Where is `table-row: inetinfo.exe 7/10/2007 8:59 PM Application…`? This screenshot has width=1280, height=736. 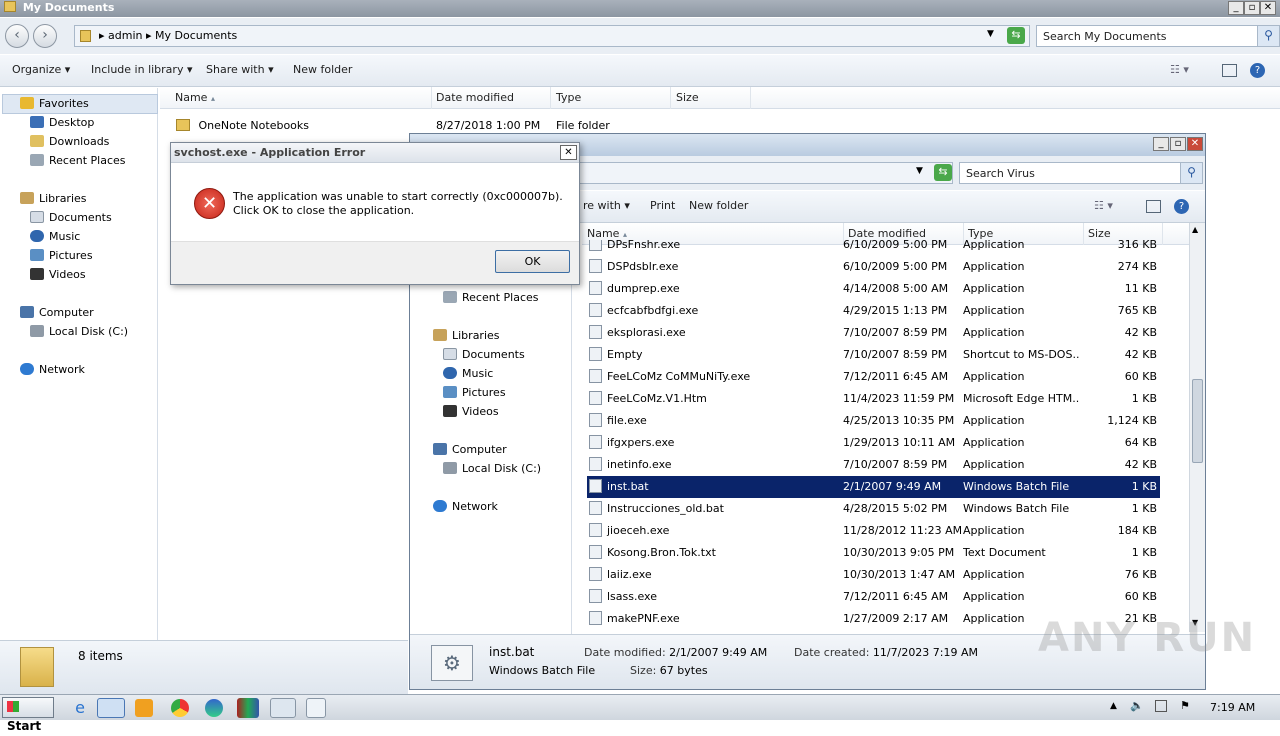 table-row: inetinfo.exe 7/10/2007 8:59 PM Application… is located at coordinates (873, 465).